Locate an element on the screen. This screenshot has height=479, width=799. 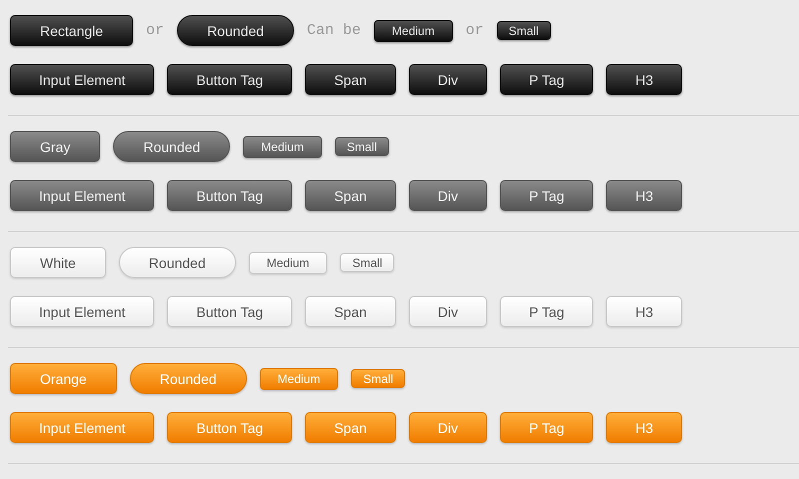
rectangle-button: Rectangle is located at coordinates (72, 30).